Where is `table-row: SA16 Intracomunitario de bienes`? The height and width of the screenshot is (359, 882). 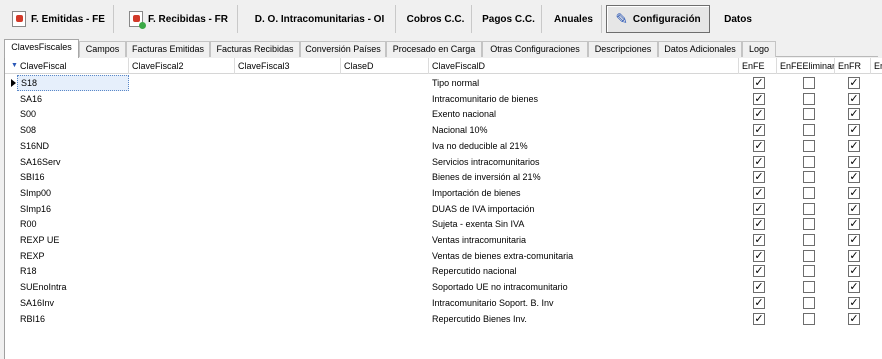
table-row: SA16 Intracomunitario de bienes is located at coordinates (443, 99).